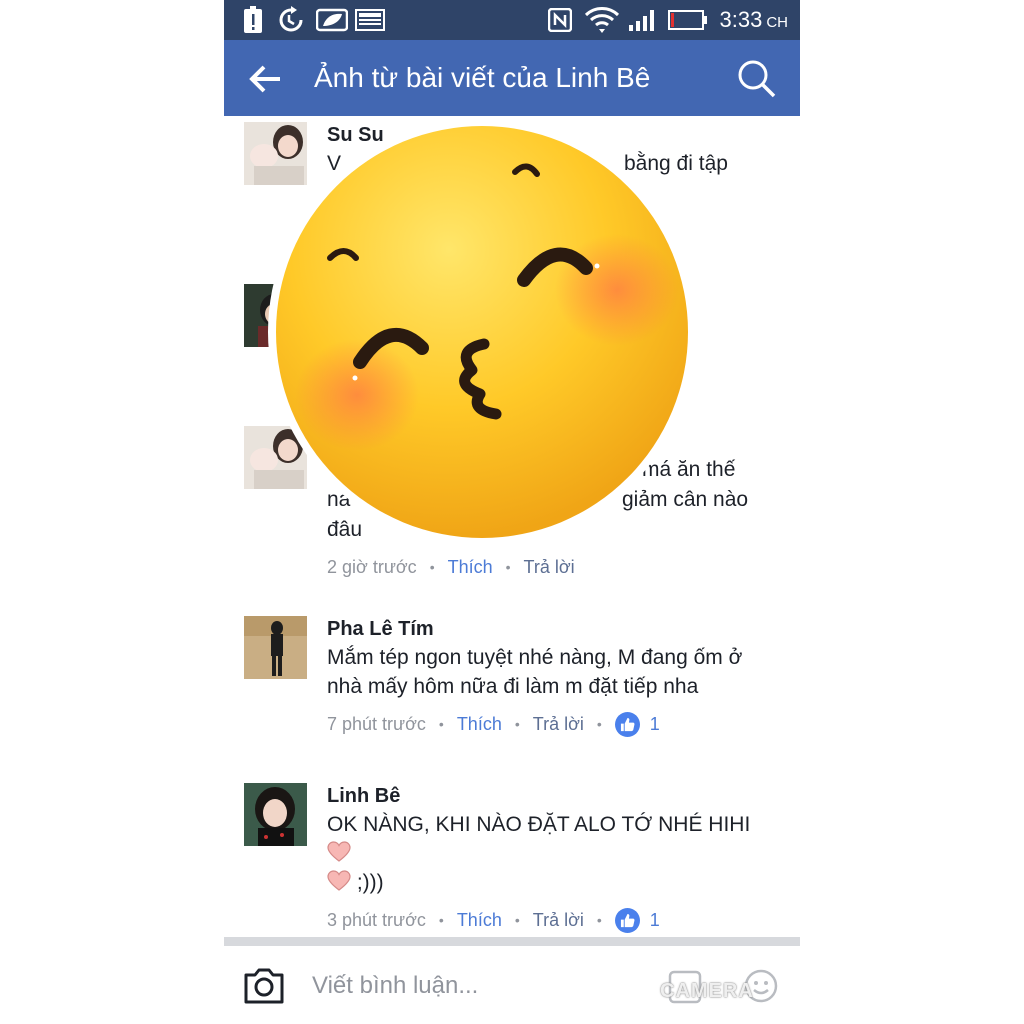 Image resolution: width=1024 pixels, height=1024 pixels. What do you see at coordinates (688, 20) in the screenshot?
I see `battery-icon` at bounding box center [688, 20].